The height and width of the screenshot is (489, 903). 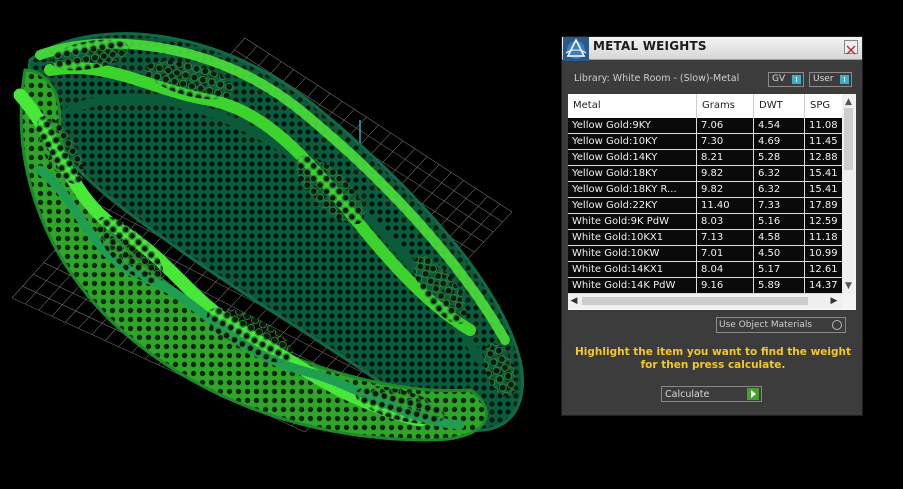 I want to click on cell-spg: 11.45, so click(x=823, y=141).